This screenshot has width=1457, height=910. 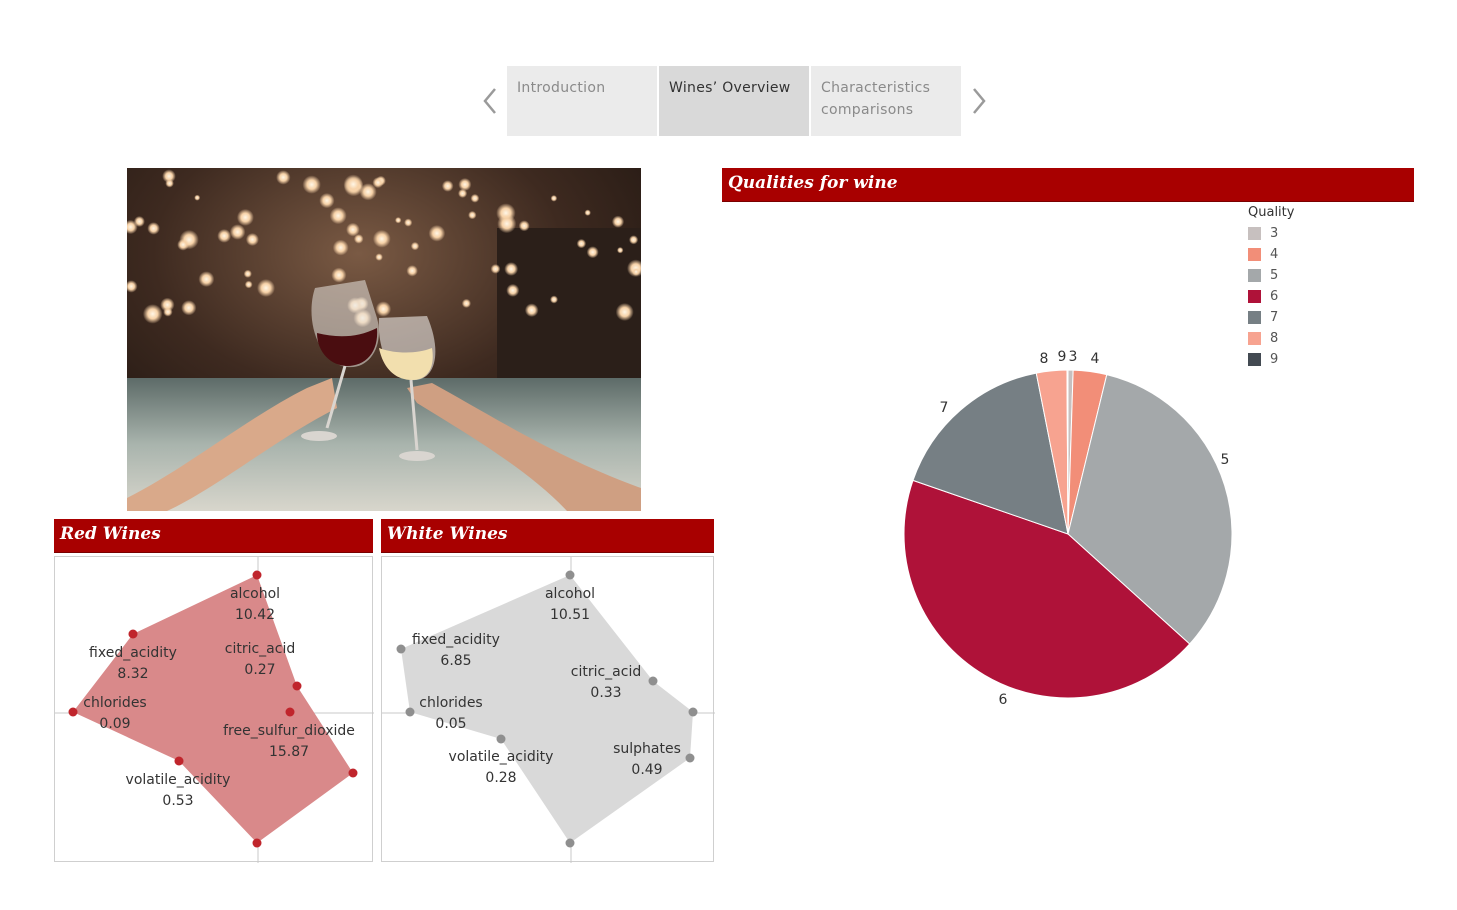 I want to click on tab-introduction: Introduction, so click(x=582, y=101).